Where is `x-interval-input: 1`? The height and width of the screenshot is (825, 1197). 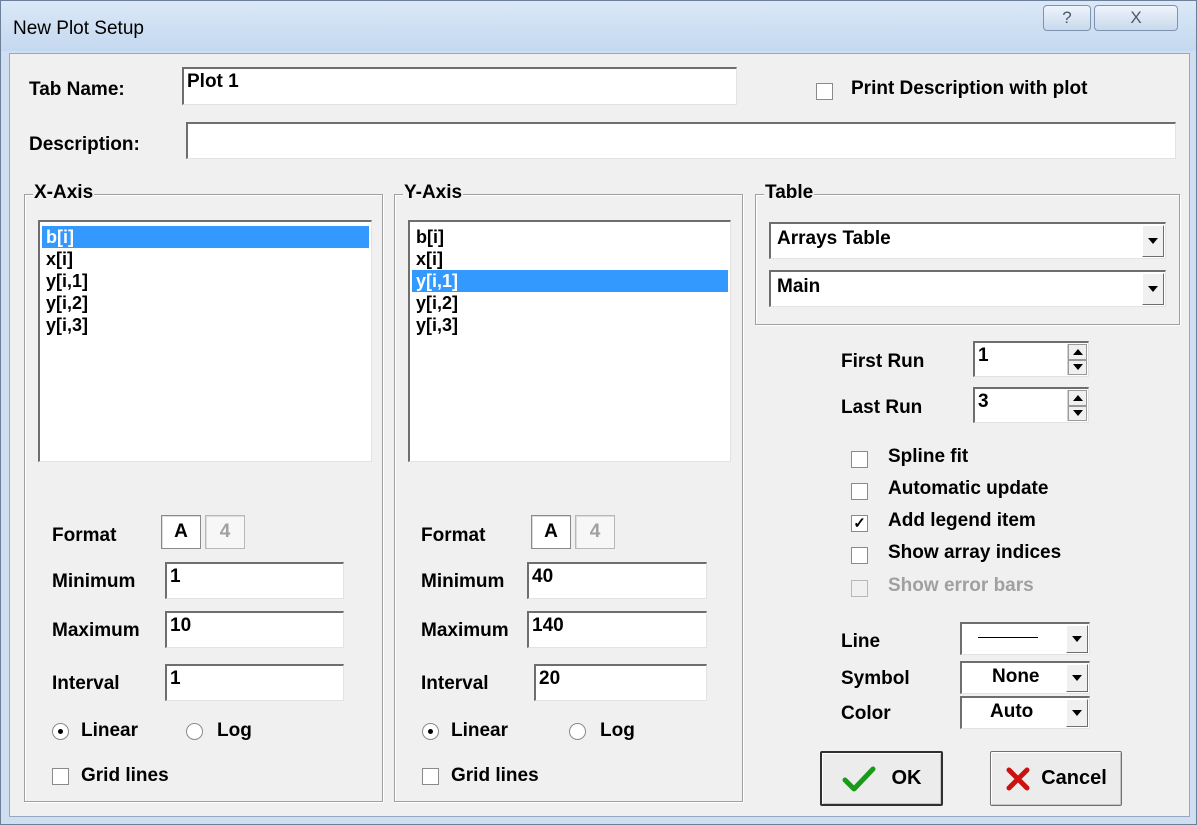
x-interval-input: 1 is located at coordinates (254, 682).